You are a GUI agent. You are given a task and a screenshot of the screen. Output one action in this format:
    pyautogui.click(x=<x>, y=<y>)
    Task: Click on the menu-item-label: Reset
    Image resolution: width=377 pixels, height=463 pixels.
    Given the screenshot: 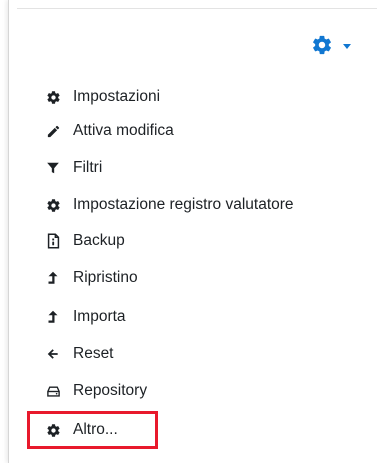 What is the action you would take?
    pyautogui.click(x=93, y=353)
    